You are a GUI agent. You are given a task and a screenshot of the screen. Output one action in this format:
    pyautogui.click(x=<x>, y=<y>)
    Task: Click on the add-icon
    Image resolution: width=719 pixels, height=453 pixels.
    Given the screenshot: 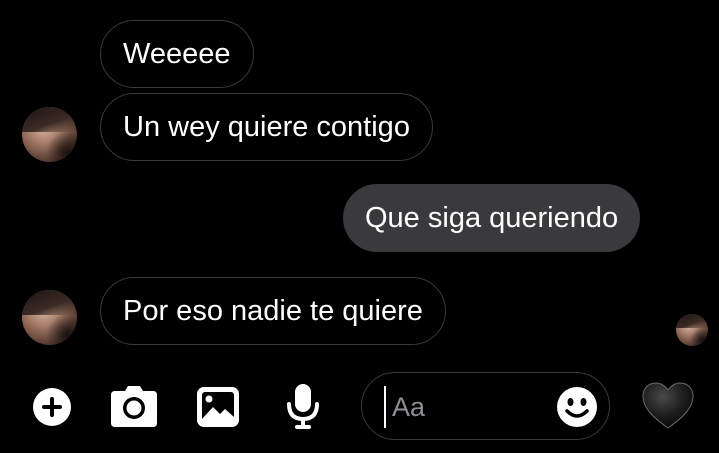 What is the action you would take?
    pyautogui.click(x=52, y=407)
    